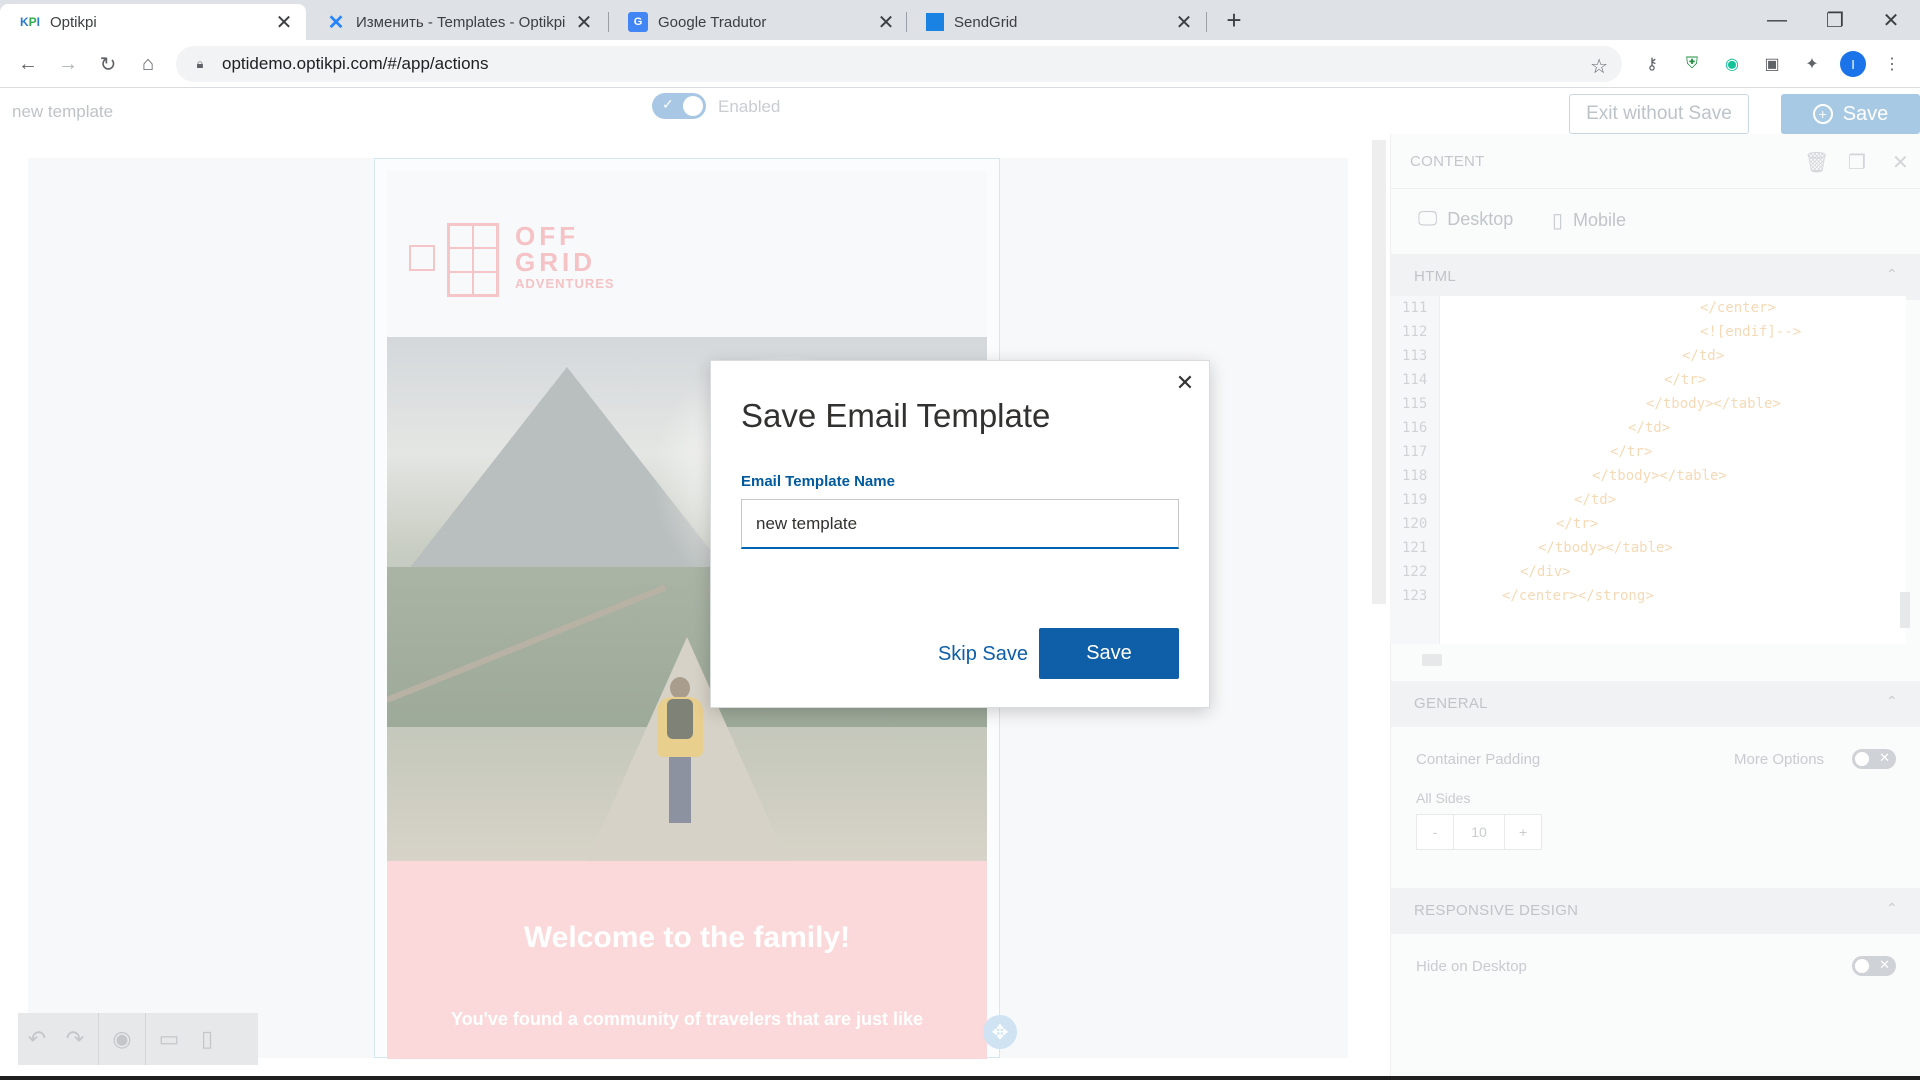  What do you see at coordinates (1692, 64) in the screenshot?
I see `shield-extension-icon: ⛨` at bounding box center [1692, 64].